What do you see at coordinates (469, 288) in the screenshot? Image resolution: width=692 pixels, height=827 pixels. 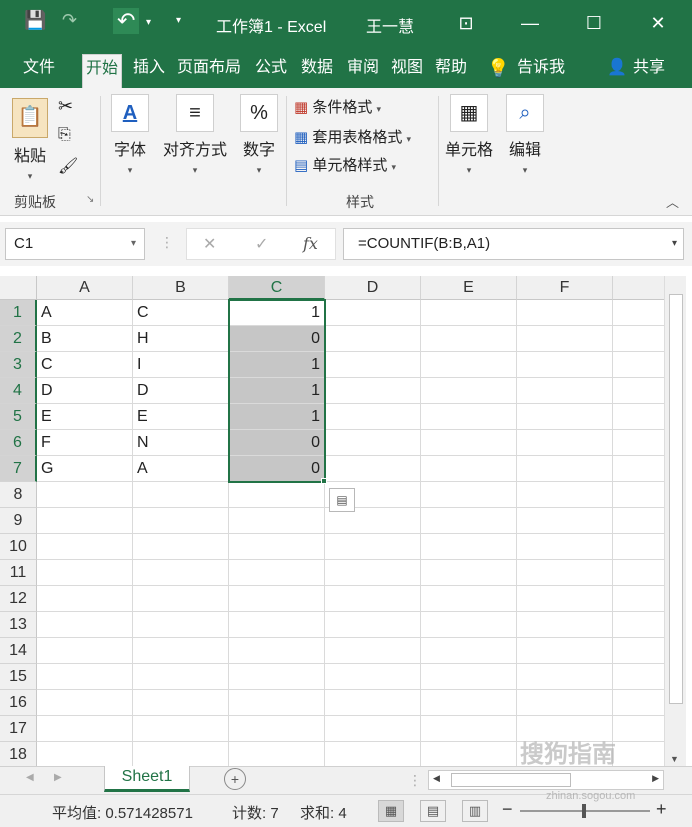 I see `column-header-e: E` at bounding box center [469, 288].